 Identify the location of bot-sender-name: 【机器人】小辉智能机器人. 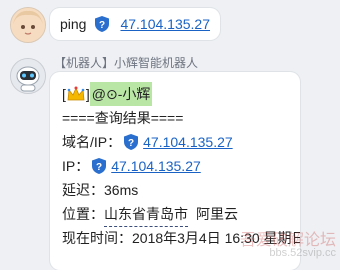
(126, 63).